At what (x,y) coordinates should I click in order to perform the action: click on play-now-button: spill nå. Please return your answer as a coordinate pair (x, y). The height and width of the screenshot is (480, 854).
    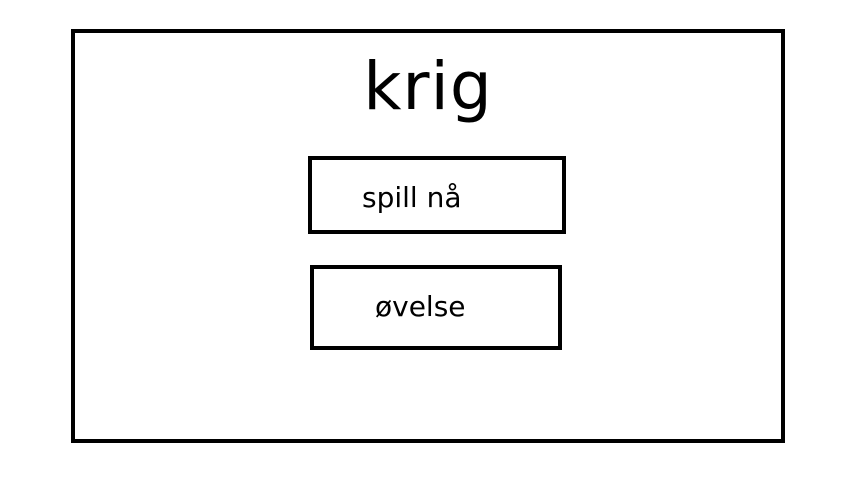
    Looking at the image, I should click on (437, 195).